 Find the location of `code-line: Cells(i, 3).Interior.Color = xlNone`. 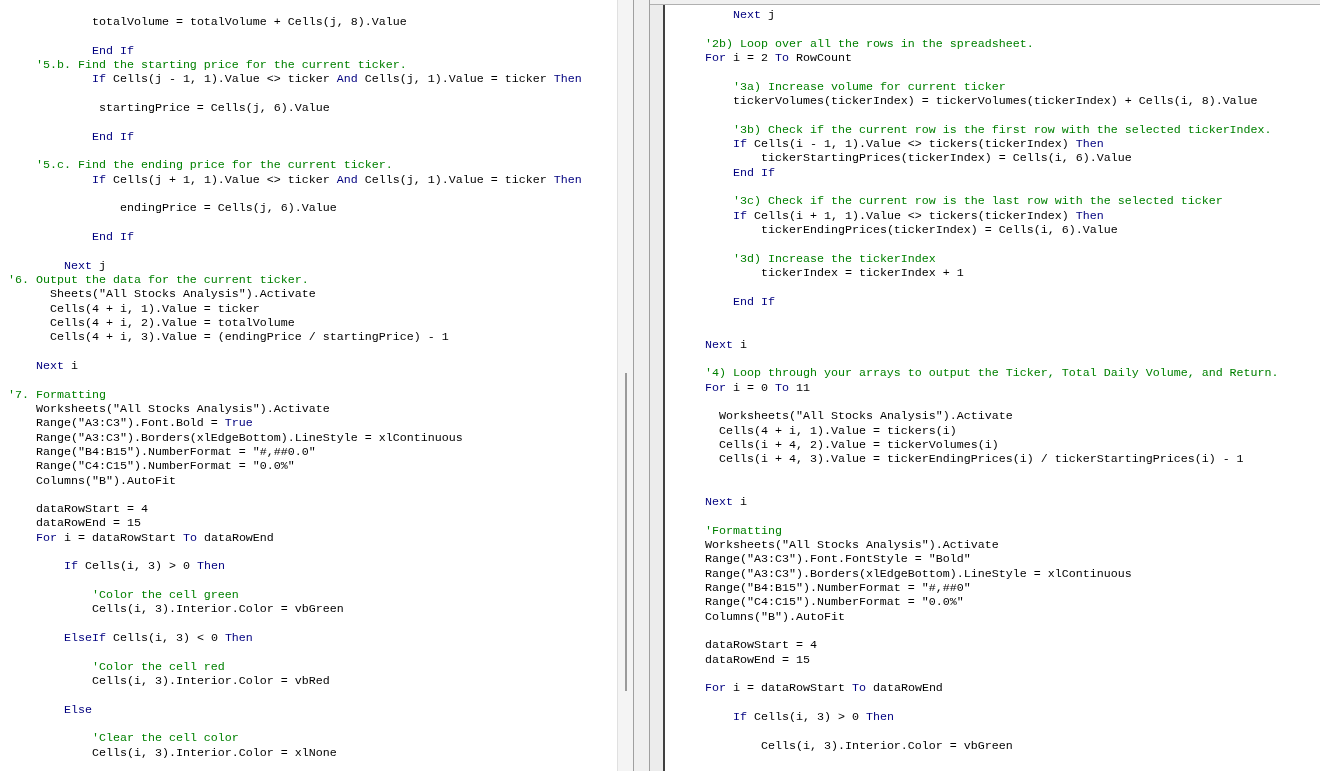

code-line: Cells(i, 3).Interior.Color = xlNone is located at coordinates (214, 753).